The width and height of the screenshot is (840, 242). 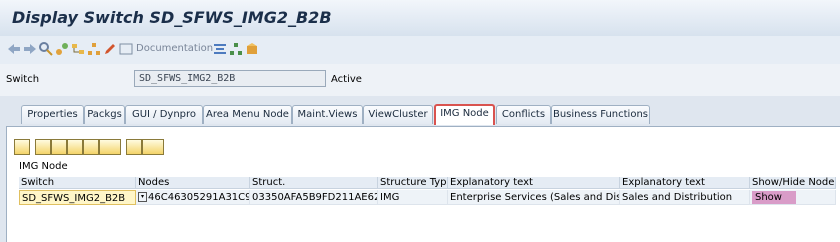 I want to click on print-icon, so click(x=134, y=147).